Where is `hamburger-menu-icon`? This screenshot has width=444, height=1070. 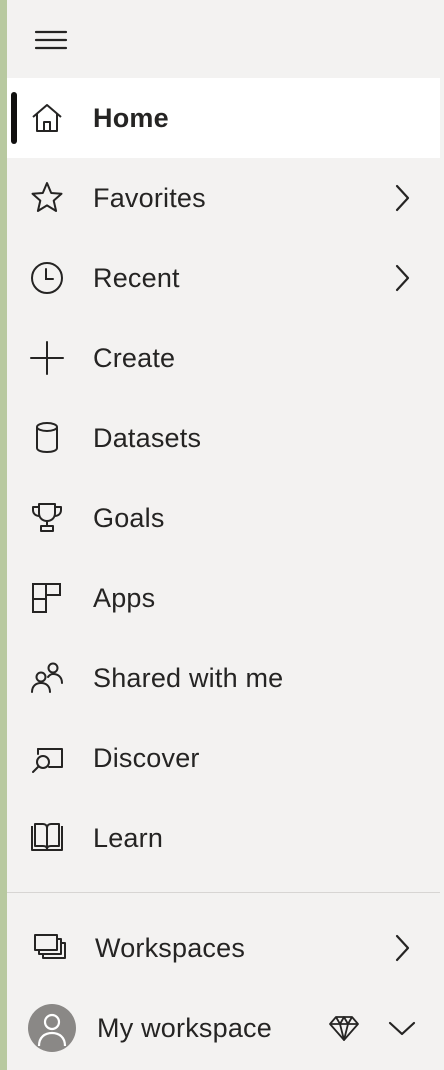 hamburger-menu-icon is located at coordinates (51, 40).